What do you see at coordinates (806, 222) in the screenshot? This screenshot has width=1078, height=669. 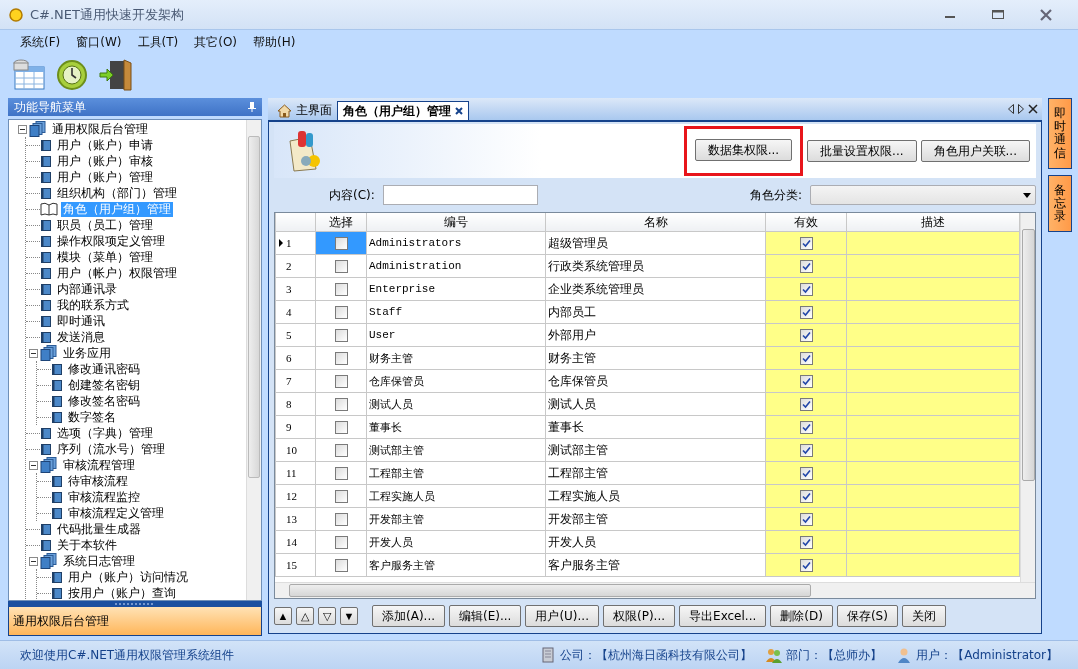 I see `column-header: 有效` at bounding box center [806, 222].